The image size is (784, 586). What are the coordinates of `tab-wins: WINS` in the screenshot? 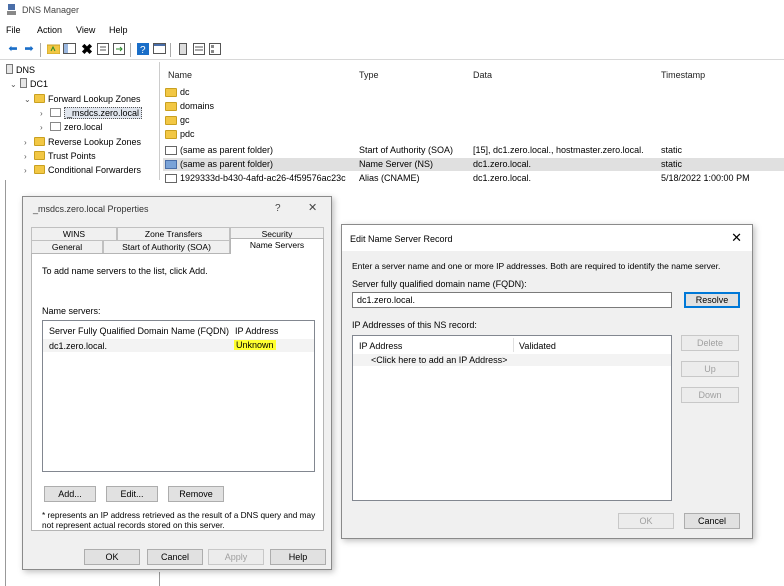 It's located at (74, 233).